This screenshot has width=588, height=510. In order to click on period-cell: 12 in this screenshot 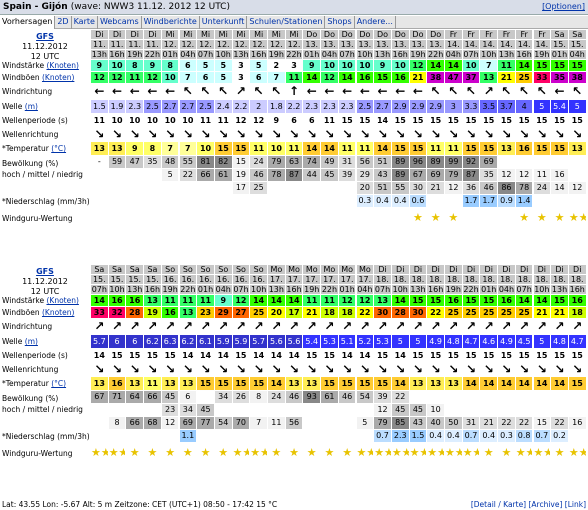, I will do `click(241, 120)`.